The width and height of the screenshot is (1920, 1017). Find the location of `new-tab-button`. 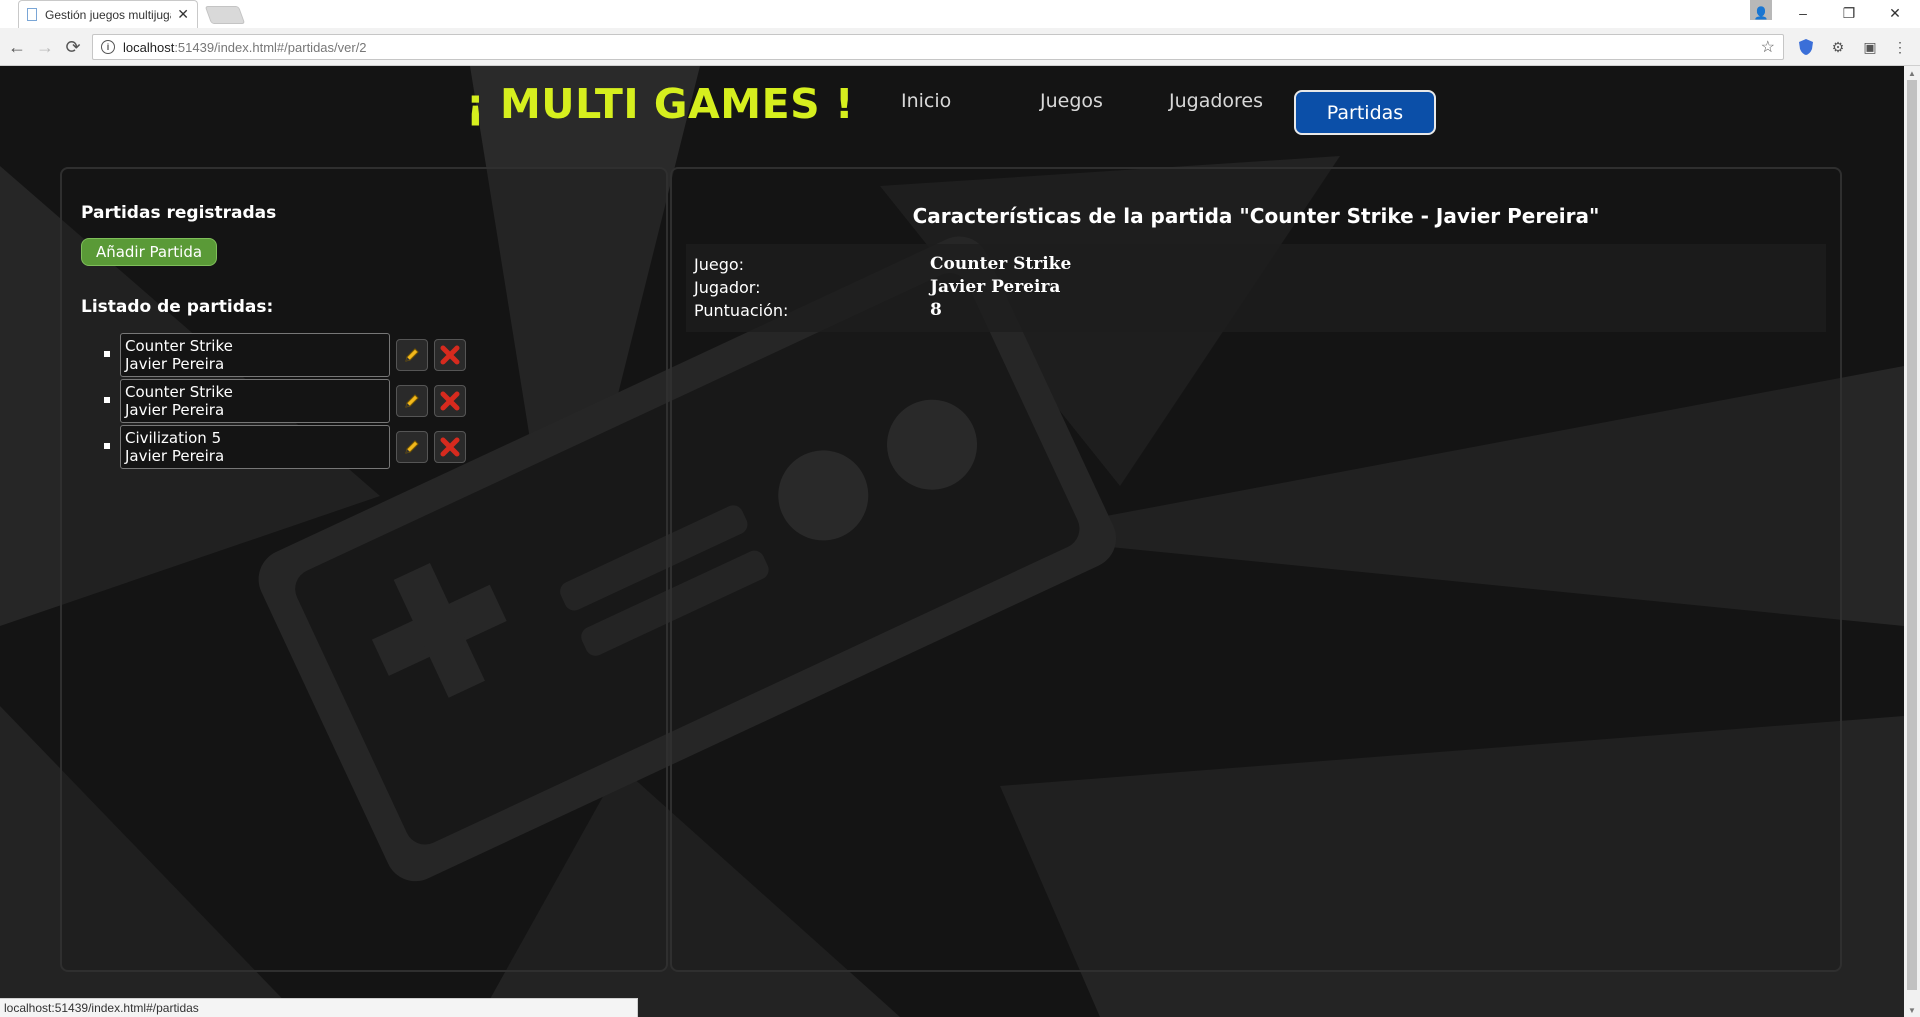

new-tab-button is located at coordinates (225, 15).